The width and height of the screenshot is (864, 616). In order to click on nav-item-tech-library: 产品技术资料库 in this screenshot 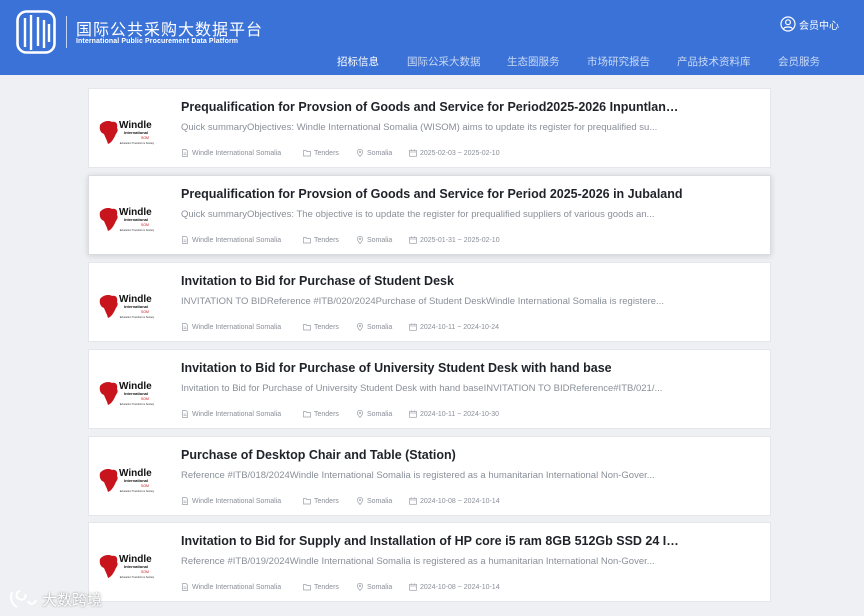, I will do `click(714, 61)`.